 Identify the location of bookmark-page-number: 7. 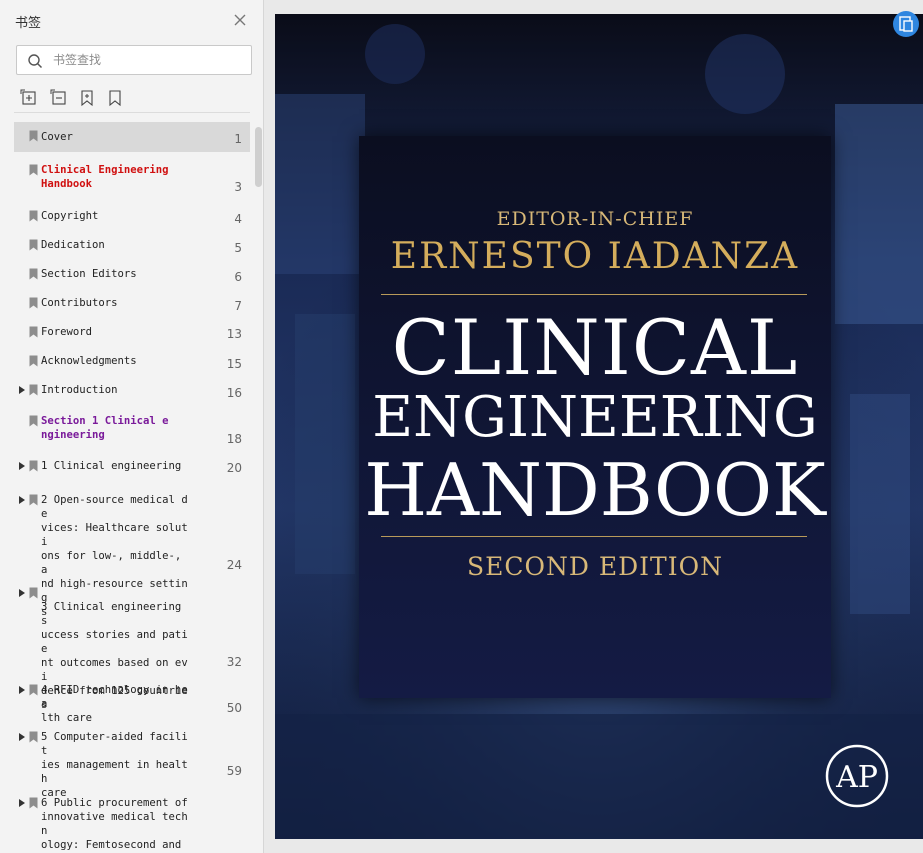
(238, 306).